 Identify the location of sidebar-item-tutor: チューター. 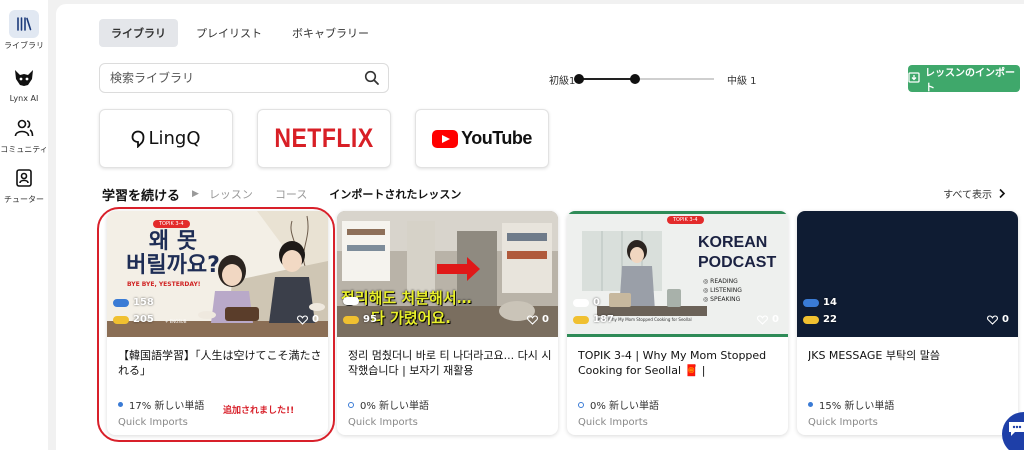
(24, 184).